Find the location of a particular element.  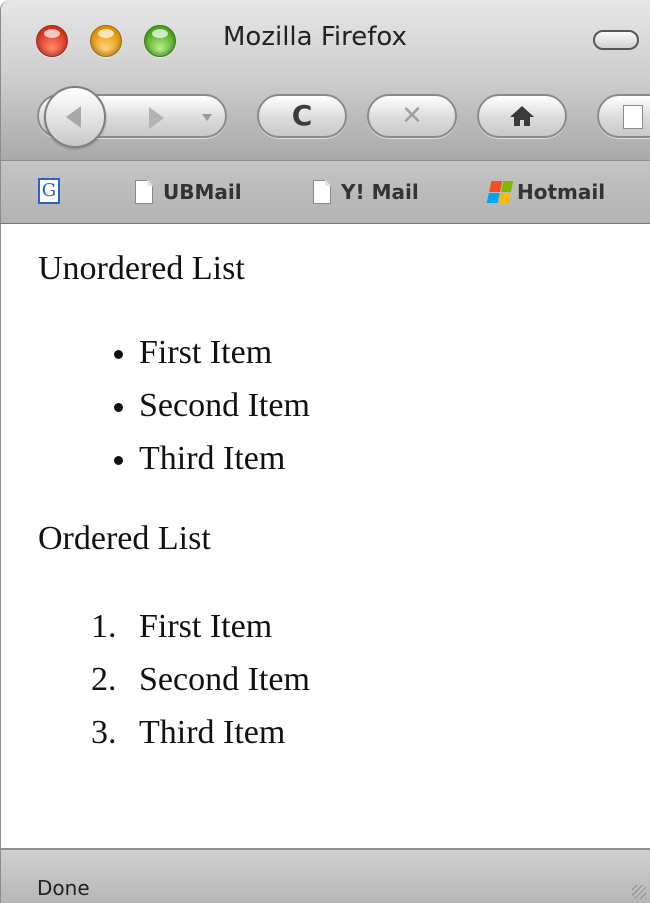

bookmark-label: UBMail is located at coordinates (202, 192).